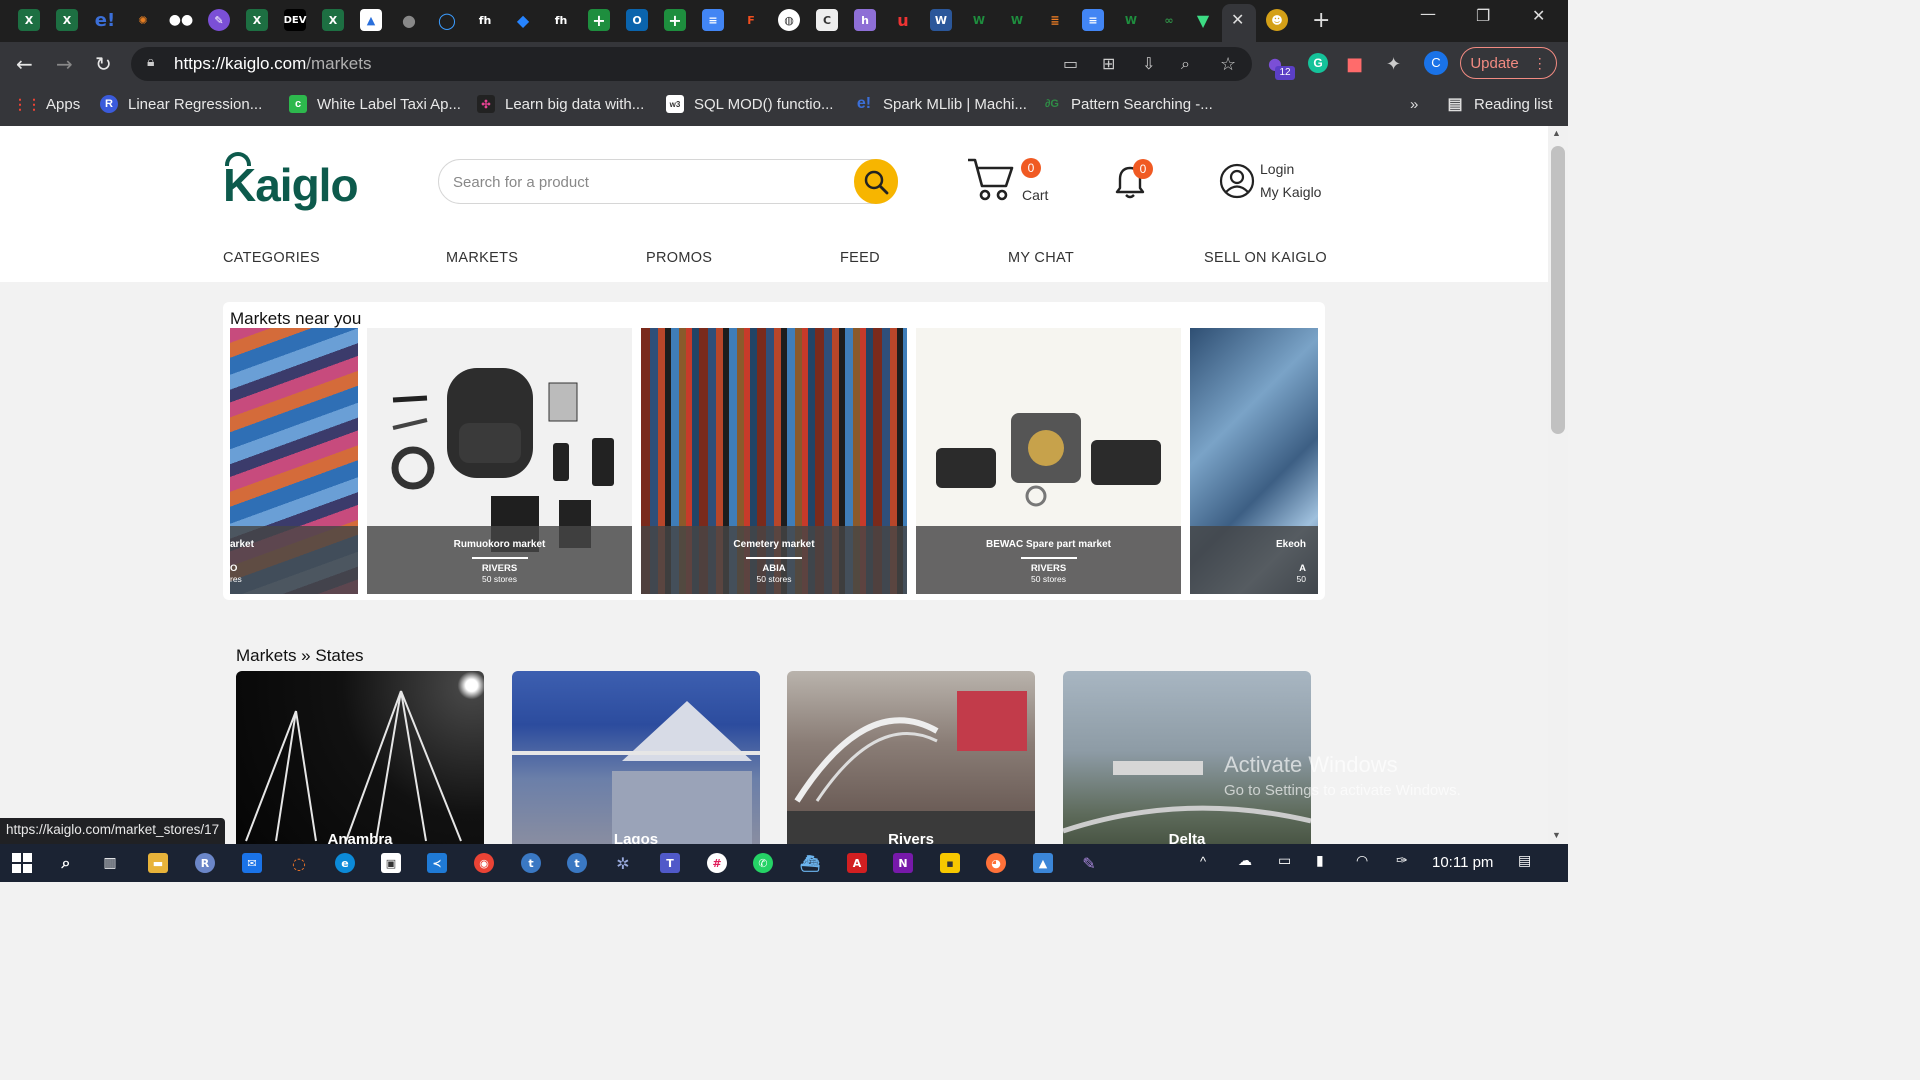 The width and height of the screenshot is (1920, 1080). What do you see at coordinates (103, 64) in the screenshot?
I see `reload-icon: ↻` at bounding box center [103, 64].